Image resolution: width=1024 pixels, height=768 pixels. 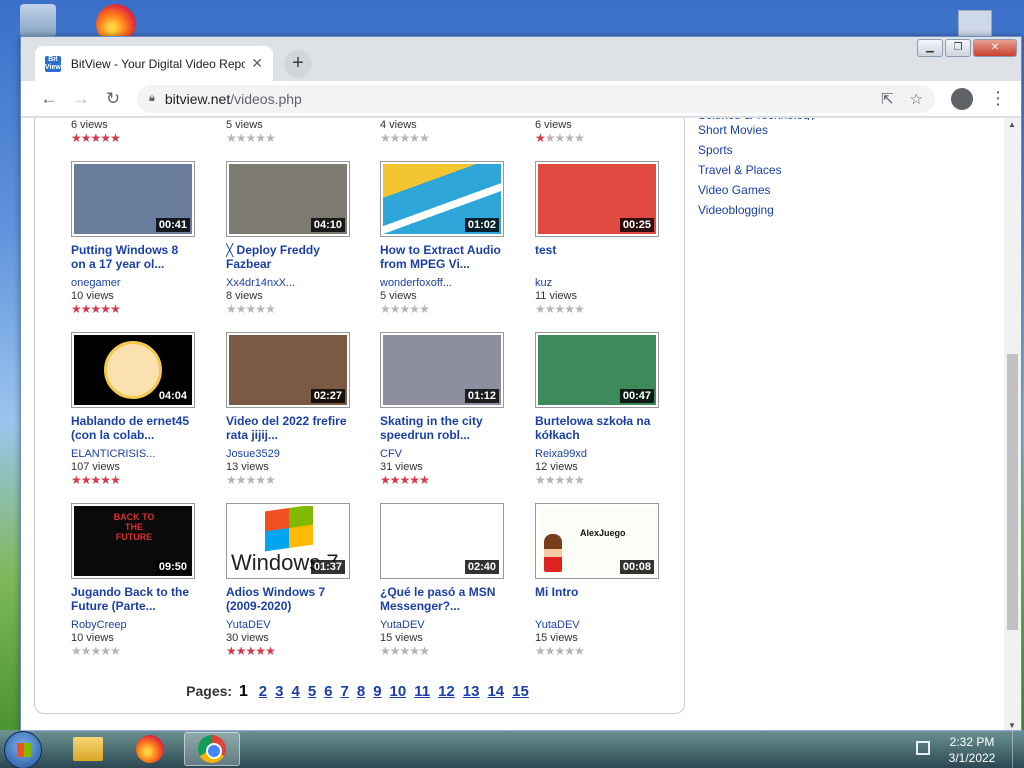 I want to click on page-link: 8, so click(x=361, y=691).